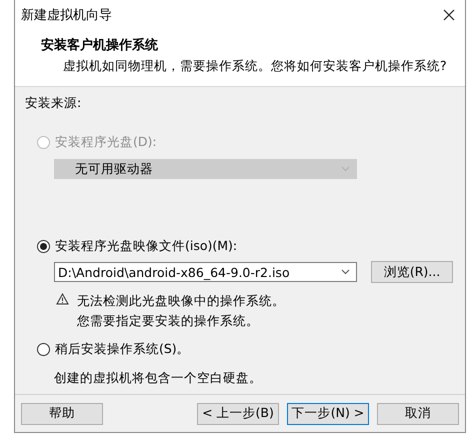 The height and width of the screenshot is (441, 474). What do you see at coordinates (328, 413) in the screenshot?
I see `nav-button: 下一步(N) >` at bounding box center [328, 413].